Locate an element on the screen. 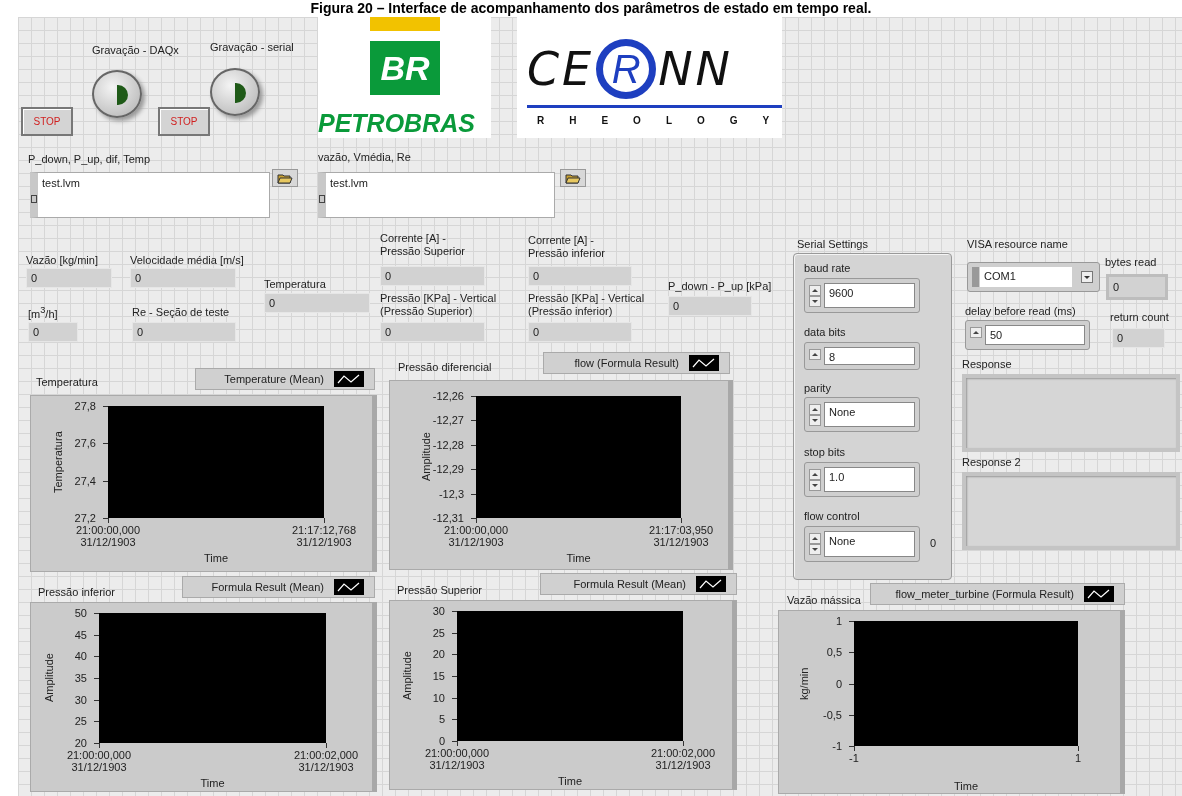 This screenshot has height=796, width=1182. tick-label: 27,2 is located at coordinates (85, 518).